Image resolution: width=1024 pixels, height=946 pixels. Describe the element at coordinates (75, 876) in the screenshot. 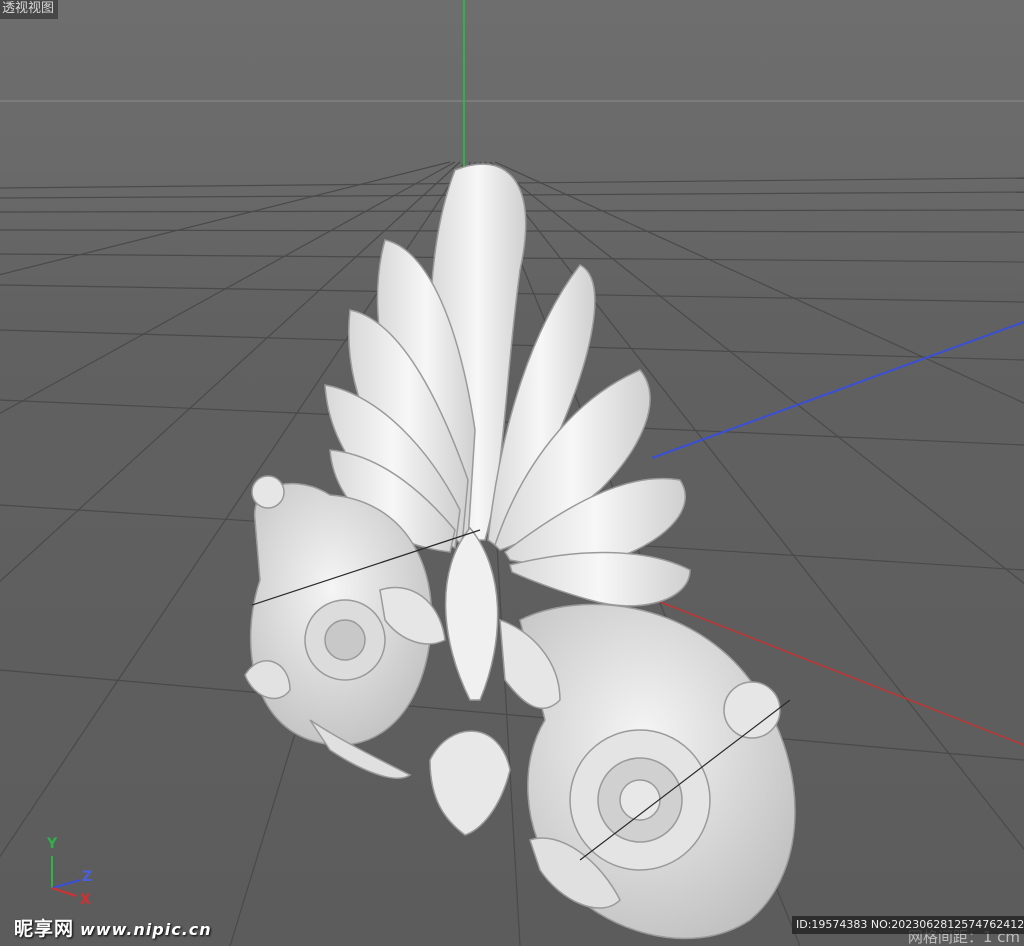

I see `axis-gizmo: Y Z X` at that location.